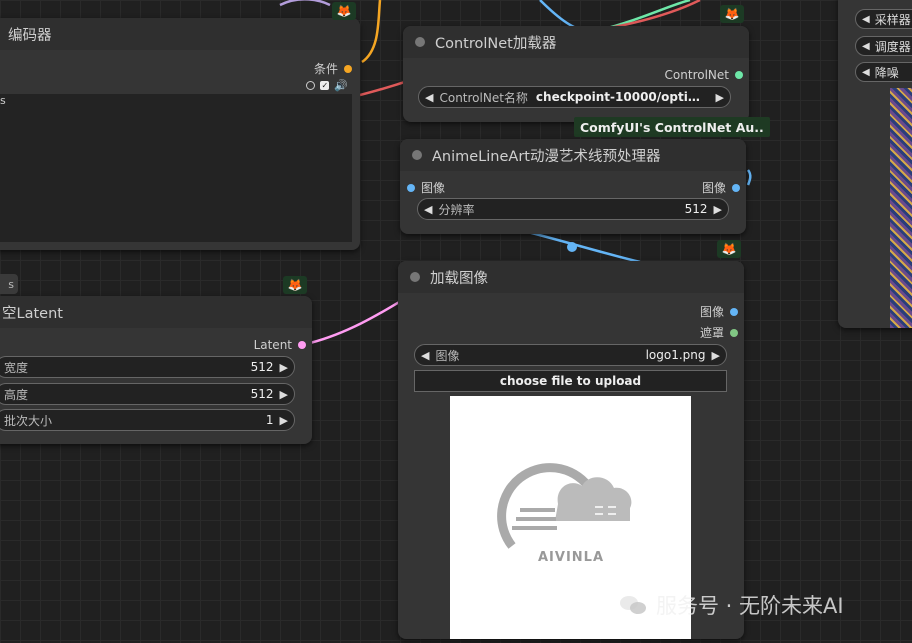  Describe the element at coordinates (325, 69) in the screenshot. I see `output-label-conditioning: 条件` at that location.